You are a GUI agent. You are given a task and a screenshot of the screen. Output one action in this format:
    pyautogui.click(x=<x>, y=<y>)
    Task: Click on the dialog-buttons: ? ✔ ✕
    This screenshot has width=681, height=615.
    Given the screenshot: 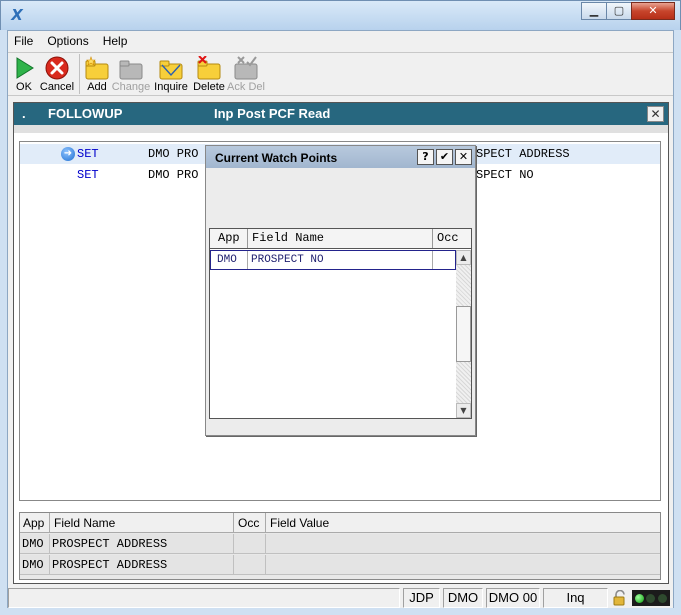 What is the action you would take?
    pyautogui.click(x=443, y=157)
    